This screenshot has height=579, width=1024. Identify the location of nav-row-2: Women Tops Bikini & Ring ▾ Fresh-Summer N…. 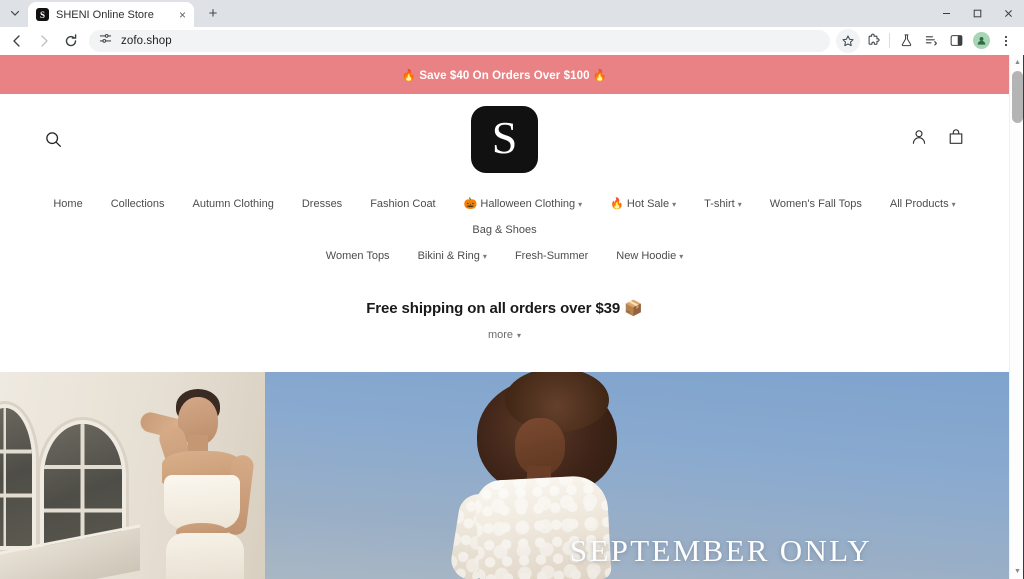
(504, 256).